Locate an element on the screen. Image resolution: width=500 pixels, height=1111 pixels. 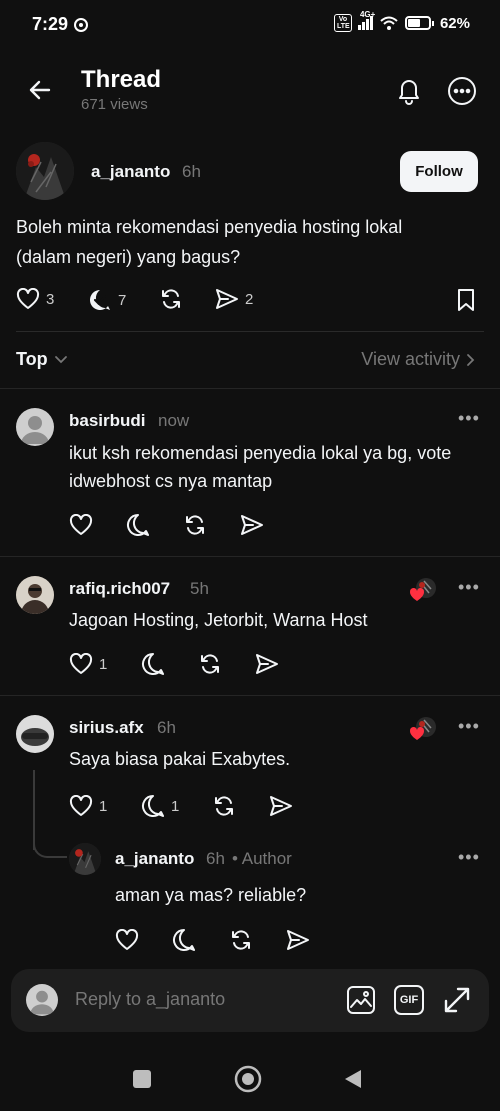
share-count: 2 is located at coordinates (249, 299).